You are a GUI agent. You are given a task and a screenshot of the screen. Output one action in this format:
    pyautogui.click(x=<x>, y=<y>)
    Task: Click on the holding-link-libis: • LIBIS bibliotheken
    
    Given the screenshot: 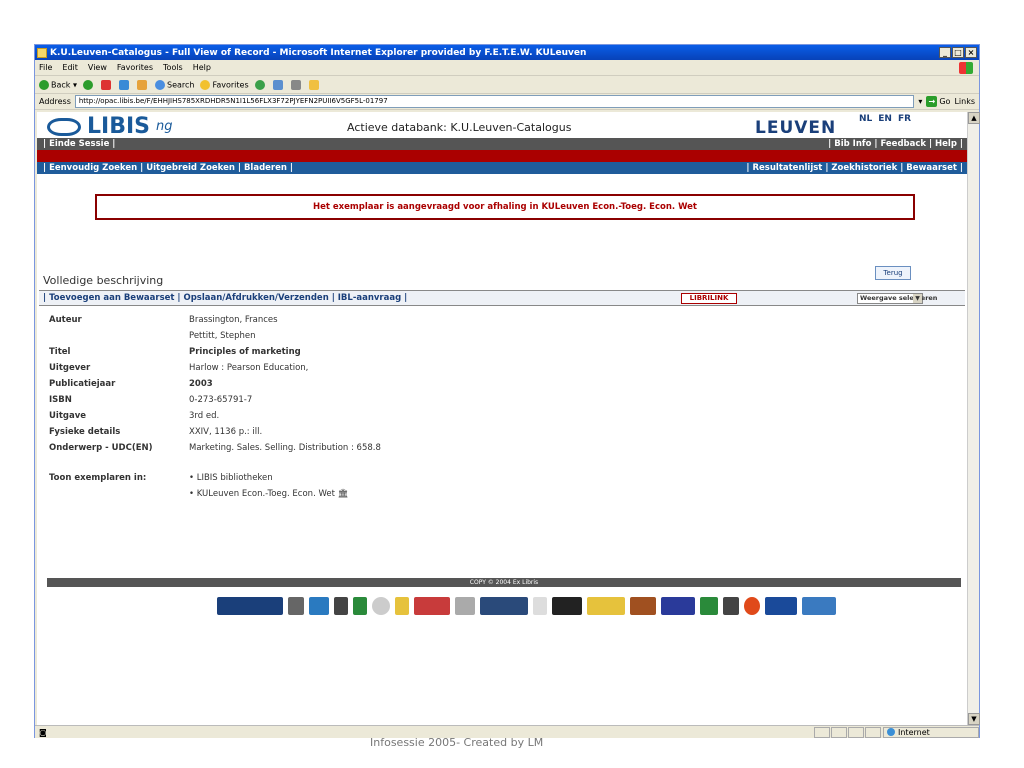 What is the action you would take?
    pyautogui.click(x=231, y=478)
    